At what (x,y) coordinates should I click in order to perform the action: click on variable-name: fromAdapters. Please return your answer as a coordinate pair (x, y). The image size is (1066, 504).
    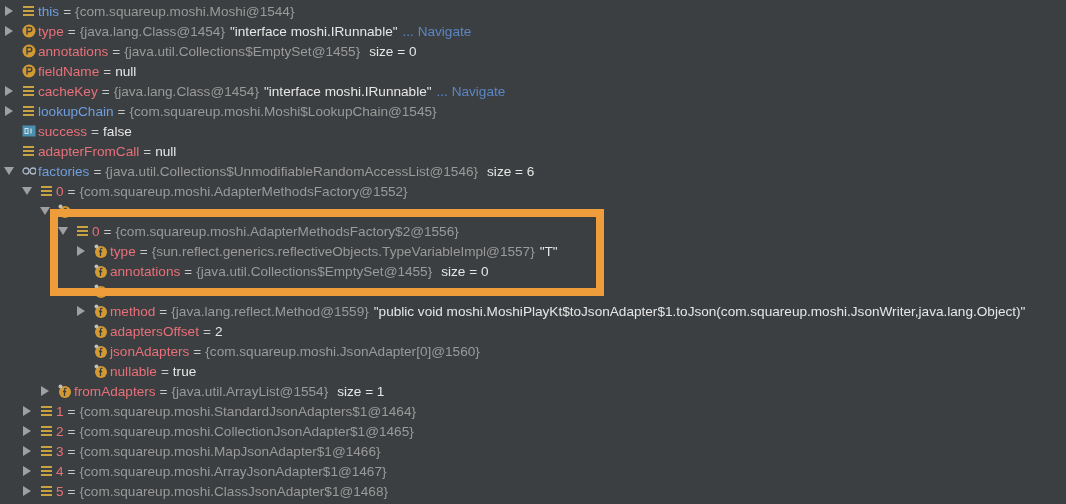
    Looking at the image, I should click on (115, 391).